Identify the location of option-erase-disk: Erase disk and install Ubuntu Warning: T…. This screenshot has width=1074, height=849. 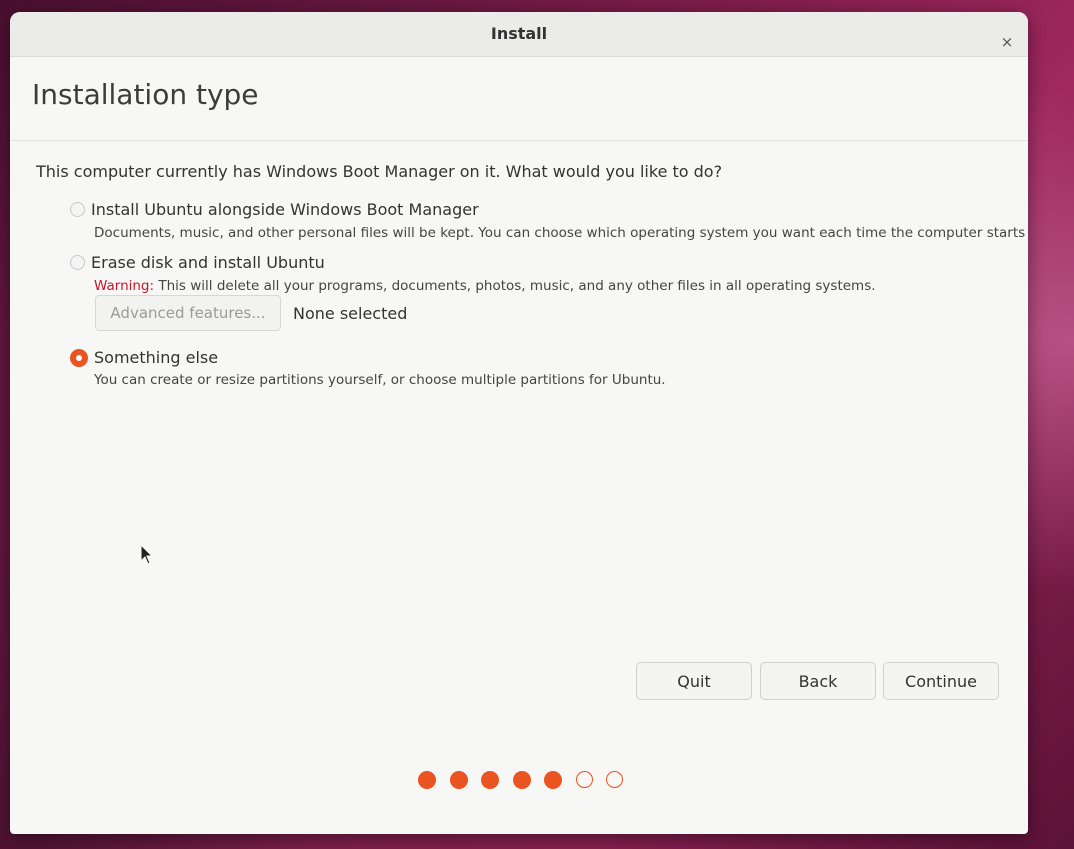
(473, 273).